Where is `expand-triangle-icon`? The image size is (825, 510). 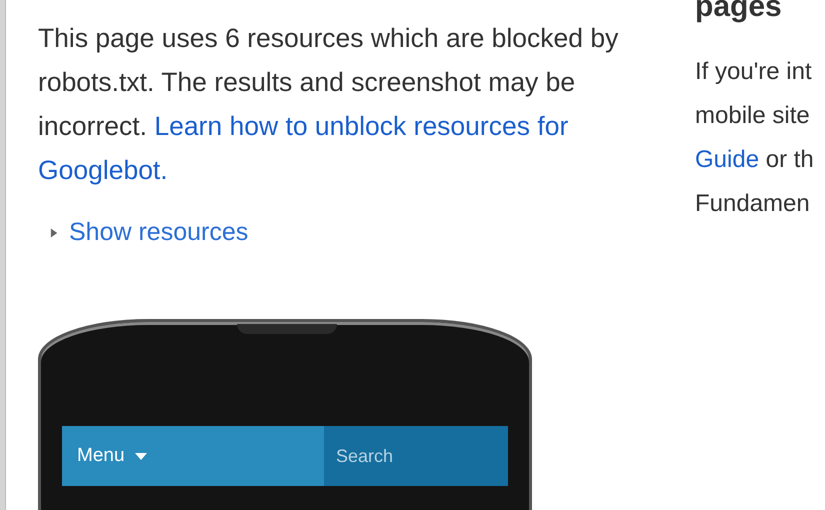 expand-triangle-icon is located at coordinates (54, 232).